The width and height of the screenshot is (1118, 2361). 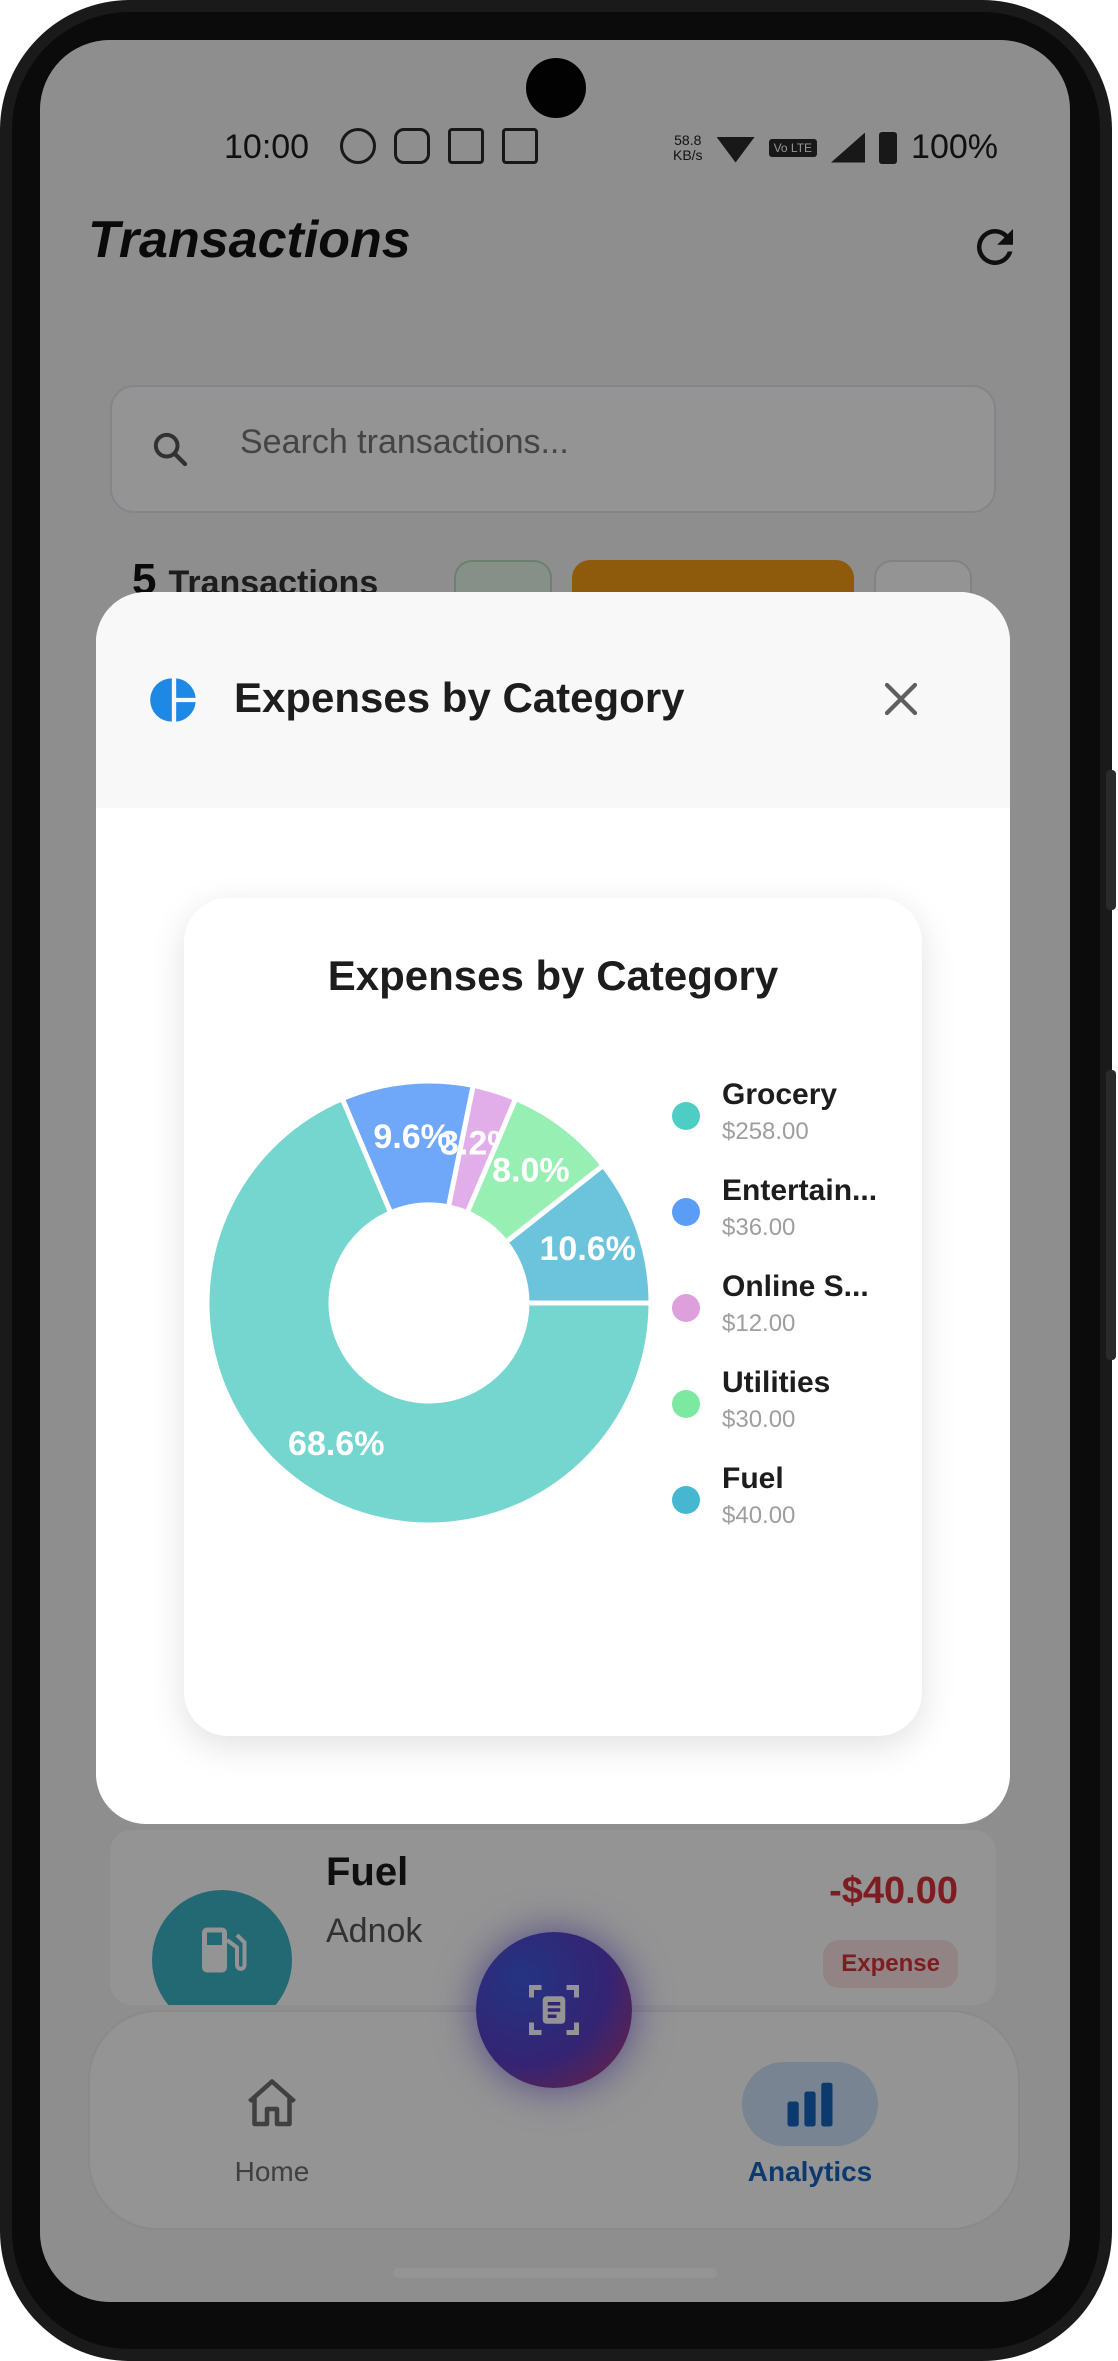 What do you see at coordinates (759, 1419) in the screenshot?
I see `legend-amount: $30.00` at bounding box center [759, 1419].